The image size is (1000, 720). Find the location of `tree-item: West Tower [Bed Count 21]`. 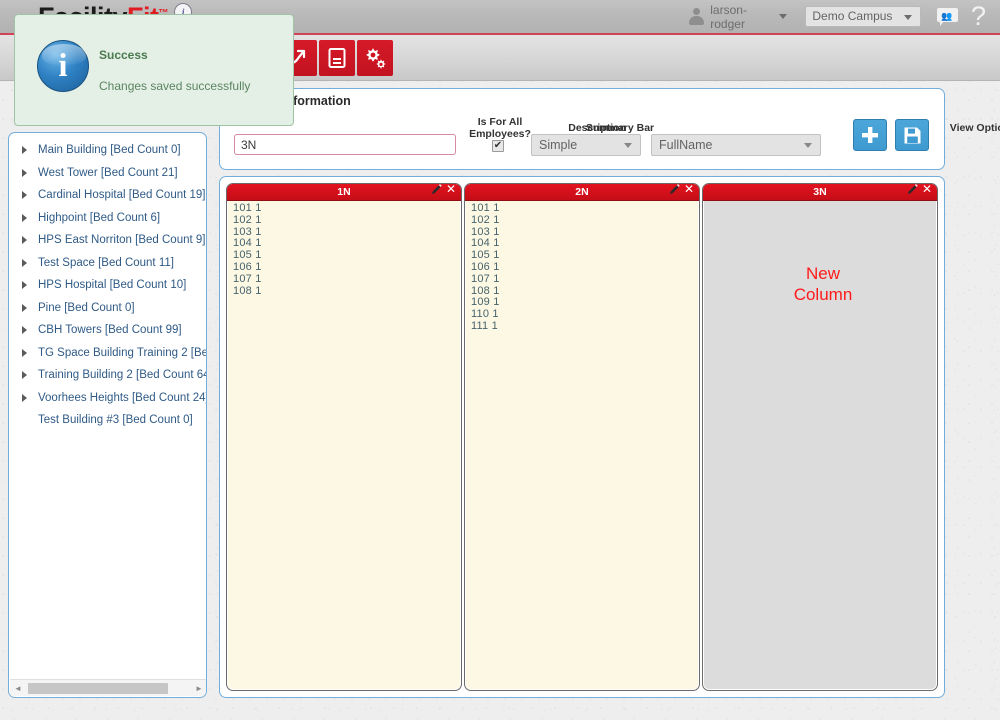

tree-item: West Tower [Bed Count 21] is located at coordinates (107, 173).